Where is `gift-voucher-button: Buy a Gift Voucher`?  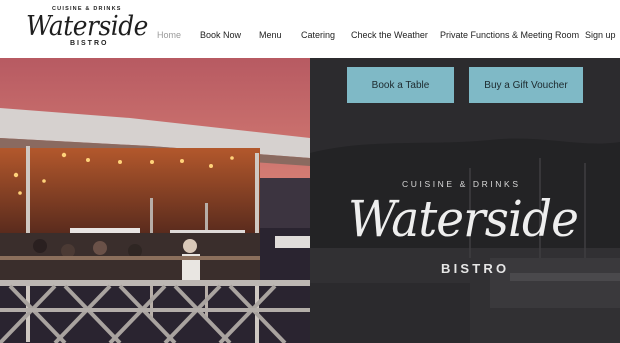
gift-voucher-button: Buy a Gift Voucher is located at coordinates (526, 85).